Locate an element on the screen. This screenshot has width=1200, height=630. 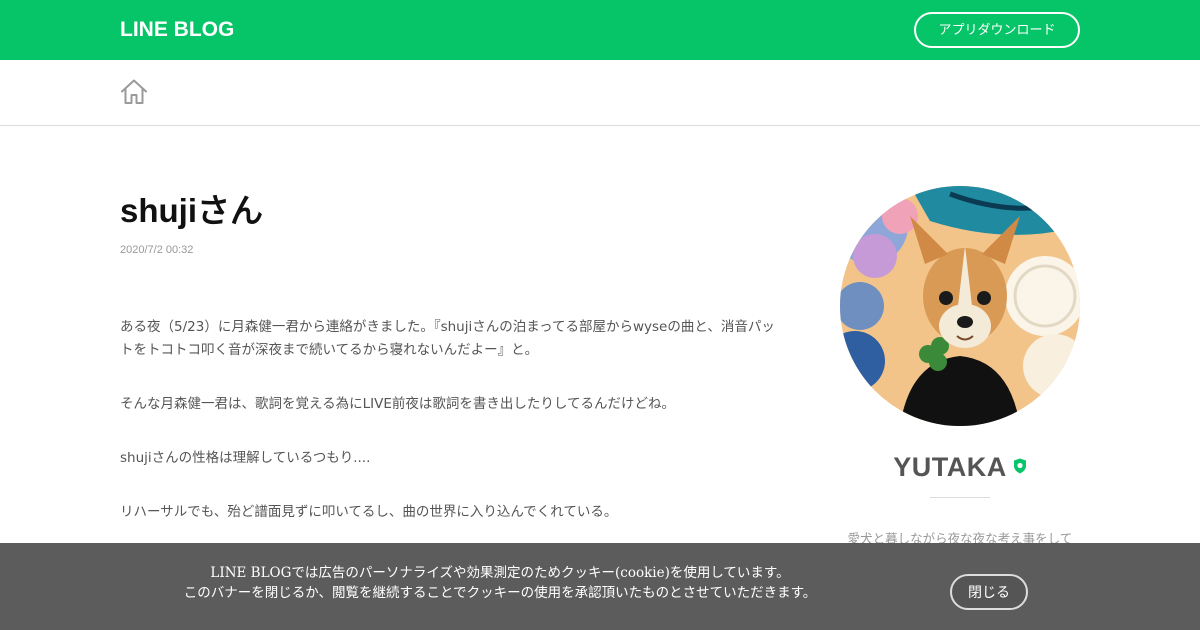
app-download-button: アプリダウンロード is located at coordinates (997, 30).